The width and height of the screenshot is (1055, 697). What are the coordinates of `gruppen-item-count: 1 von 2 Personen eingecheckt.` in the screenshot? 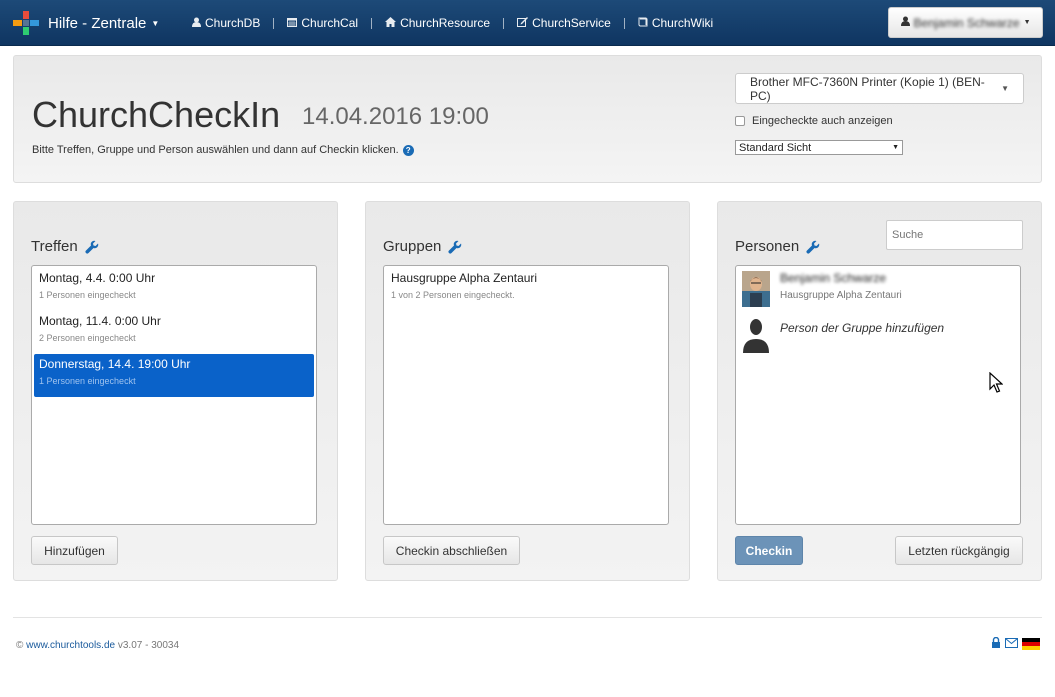 It's located at (453, 295).